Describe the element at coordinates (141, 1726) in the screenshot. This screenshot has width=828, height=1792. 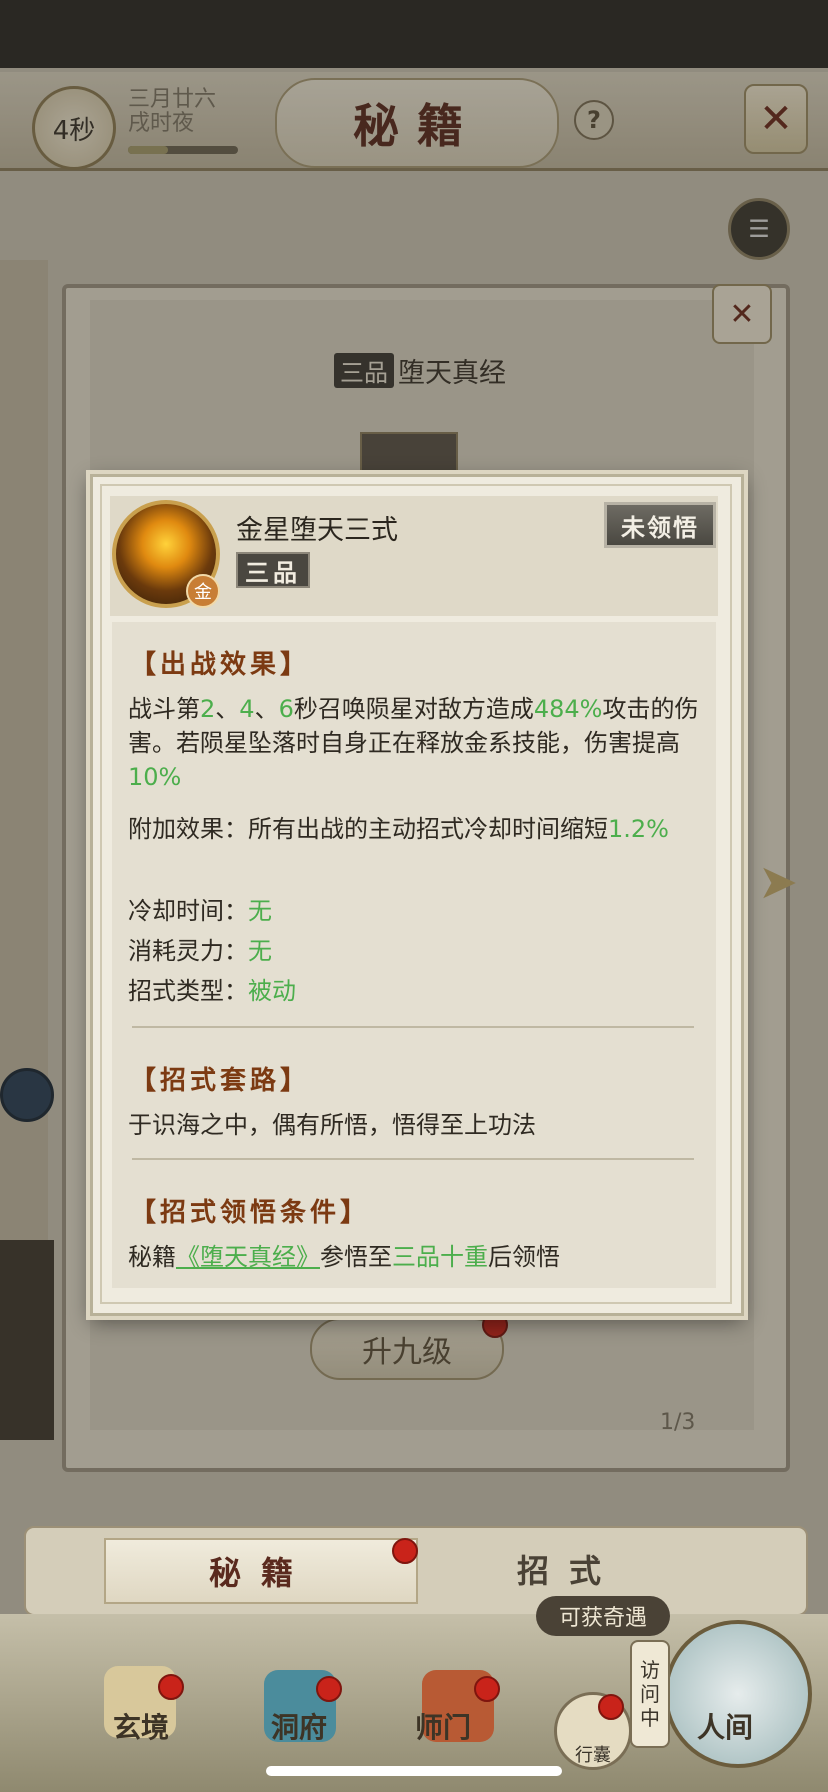
I see `nav-xuanjing: 玄境` at that location.